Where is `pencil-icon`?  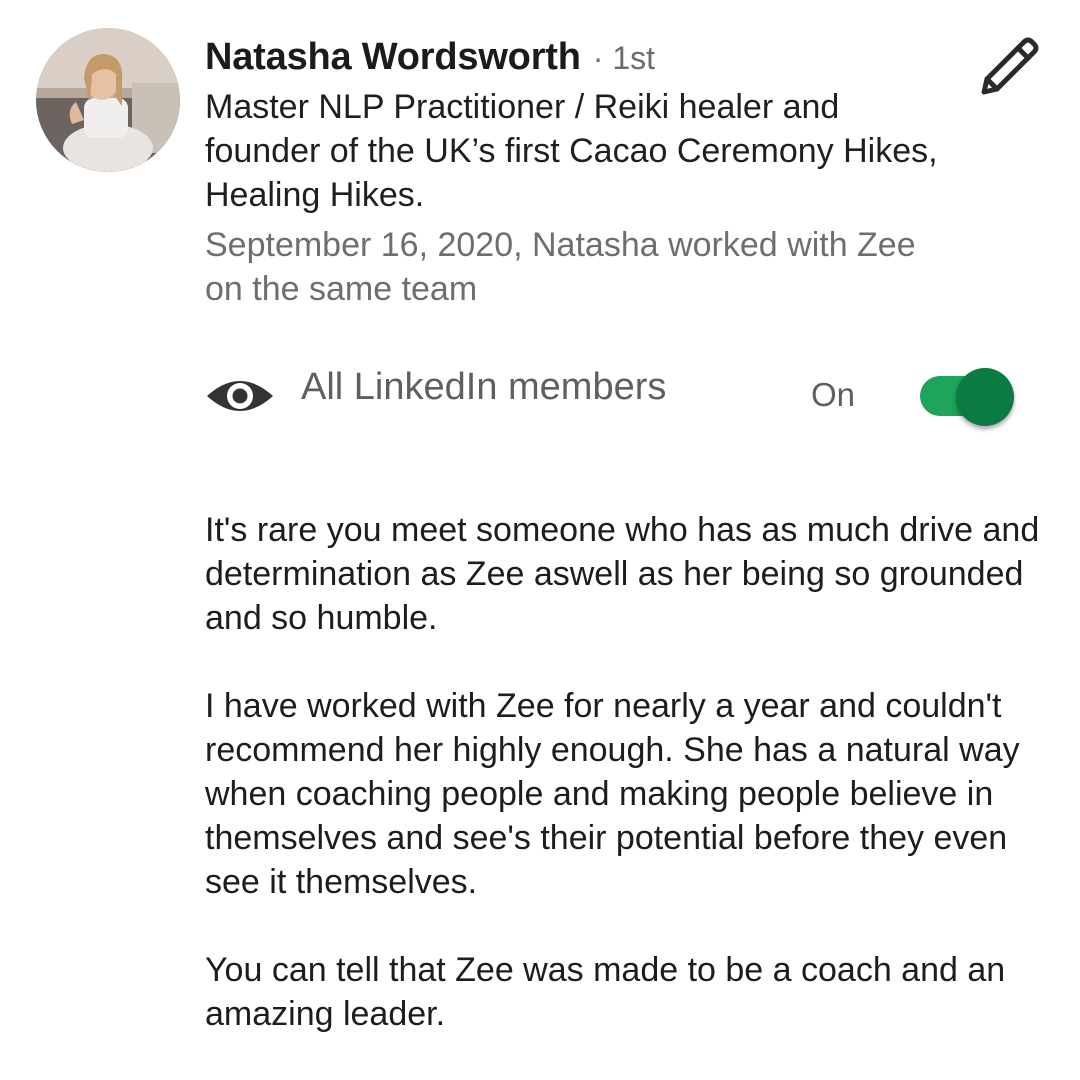 pencil-icon is located at coordinates (1010, 66).